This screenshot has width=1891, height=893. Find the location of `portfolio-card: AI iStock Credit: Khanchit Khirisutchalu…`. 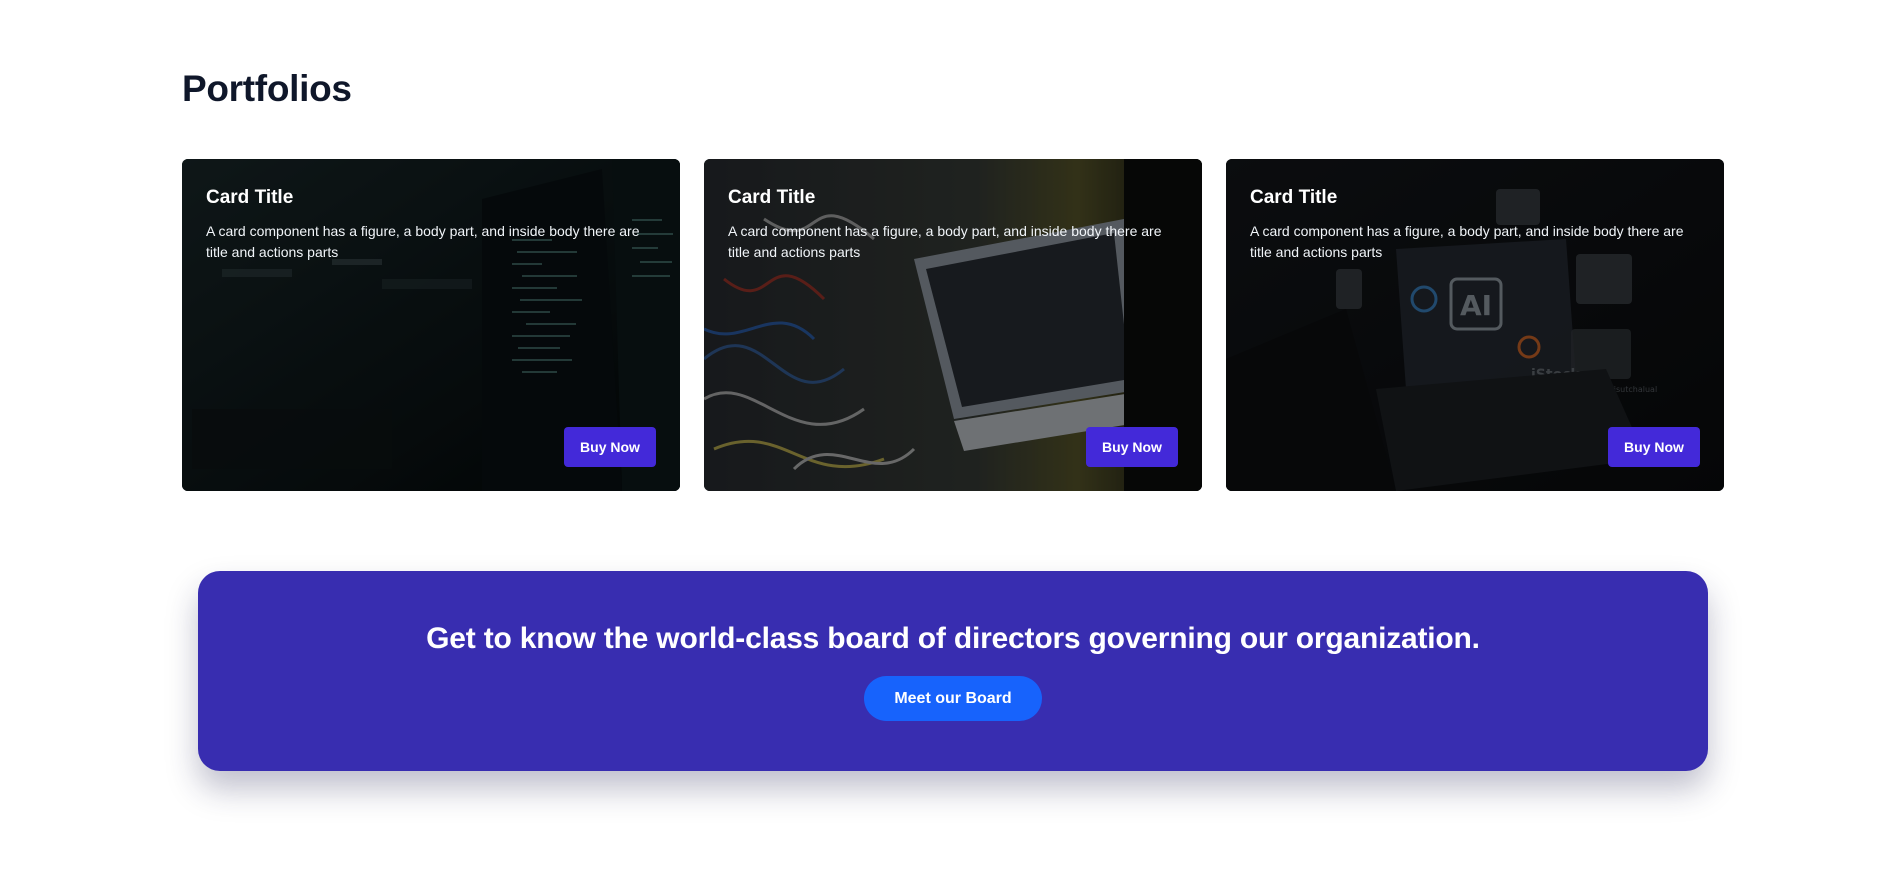

portfolio-card: AI iStock Credit: Khanchit Khirisutchalu… is located at coordinates (1475, 325).